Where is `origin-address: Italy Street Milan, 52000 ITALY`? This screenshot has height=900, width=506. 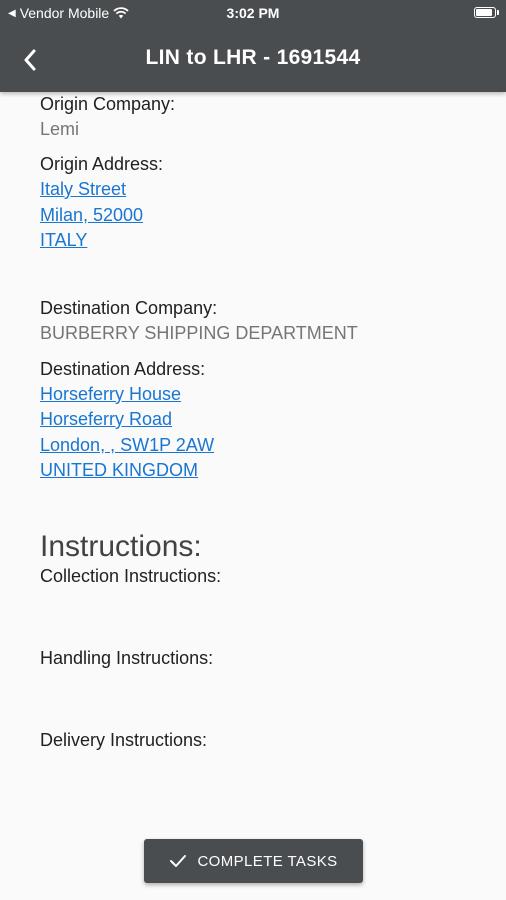
origin-address: Italy Street Milan, 52000 ITALY is located at coordinates (260, 215).